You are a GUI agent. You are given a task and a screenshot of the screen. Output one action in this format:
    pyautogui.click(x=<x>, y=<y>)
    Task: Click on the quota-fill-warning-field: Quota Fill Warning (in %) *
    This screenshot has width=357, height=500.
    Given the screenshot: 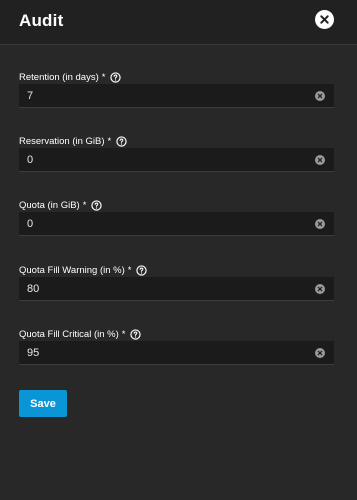 What is the action you would take?
    pyautogui.click(x=176, y=282)
    